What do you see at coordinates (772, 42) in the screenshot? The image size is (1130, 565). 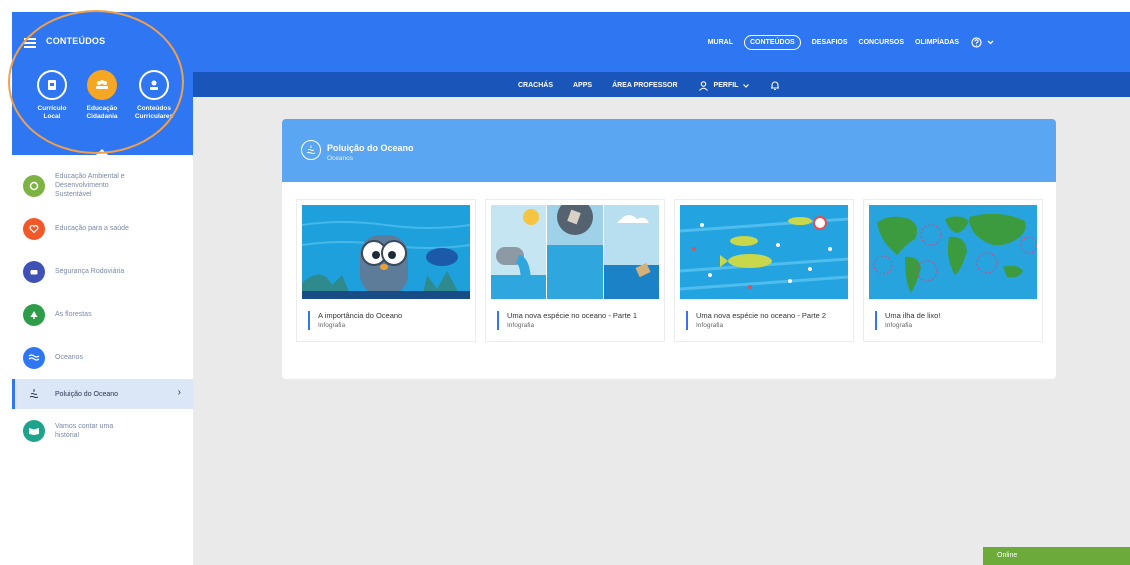 I see `nav-conteudos: CONTEÚDOS` at bounding box center [772, 42].